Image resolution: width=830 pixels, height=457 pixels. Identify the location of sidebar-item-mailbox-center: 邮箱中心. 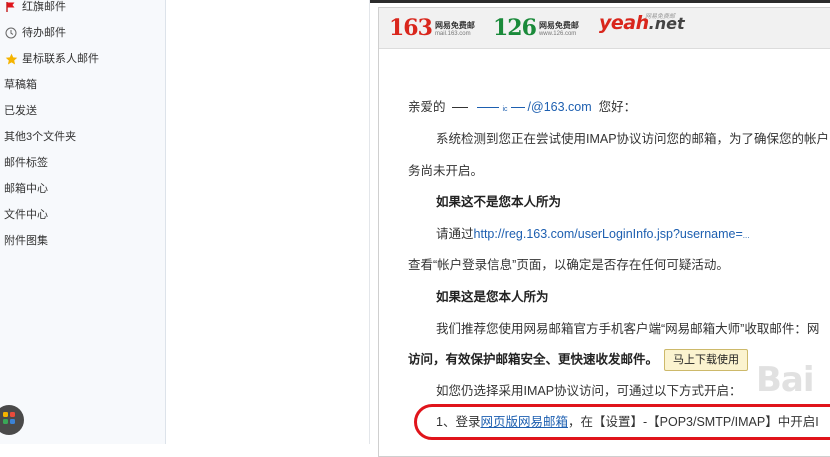
(26, 189).